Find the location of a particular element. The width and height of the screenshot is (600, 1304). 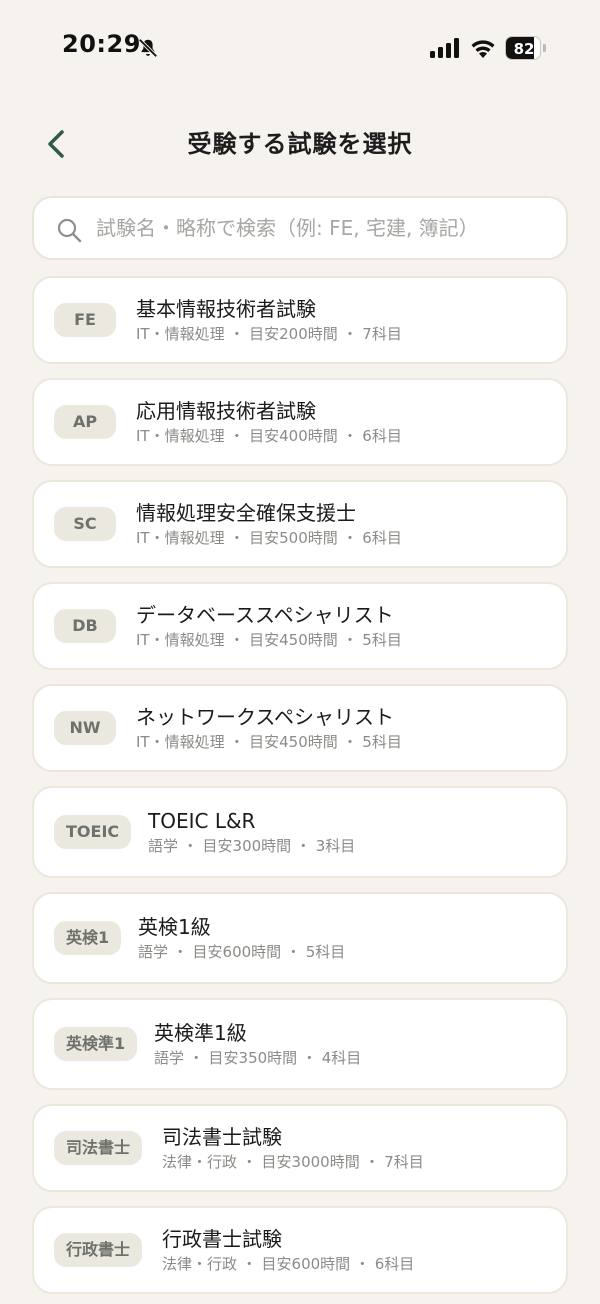

exam-text: 応用情報技術者試験 IT・情報処理 ・ 目安400時間 ・ 6科目 is located at coordinates (269, 422).